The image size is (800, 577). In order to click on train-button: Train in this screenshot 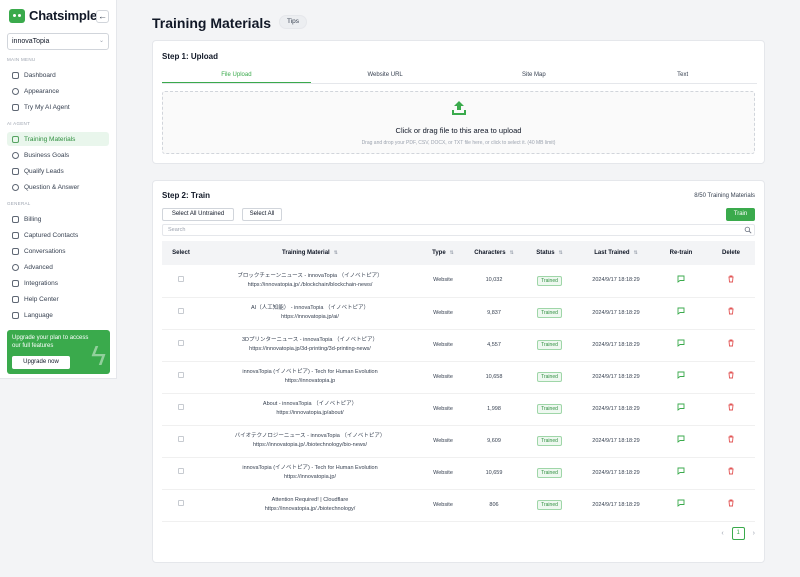, I will do `click(740, 214)`.